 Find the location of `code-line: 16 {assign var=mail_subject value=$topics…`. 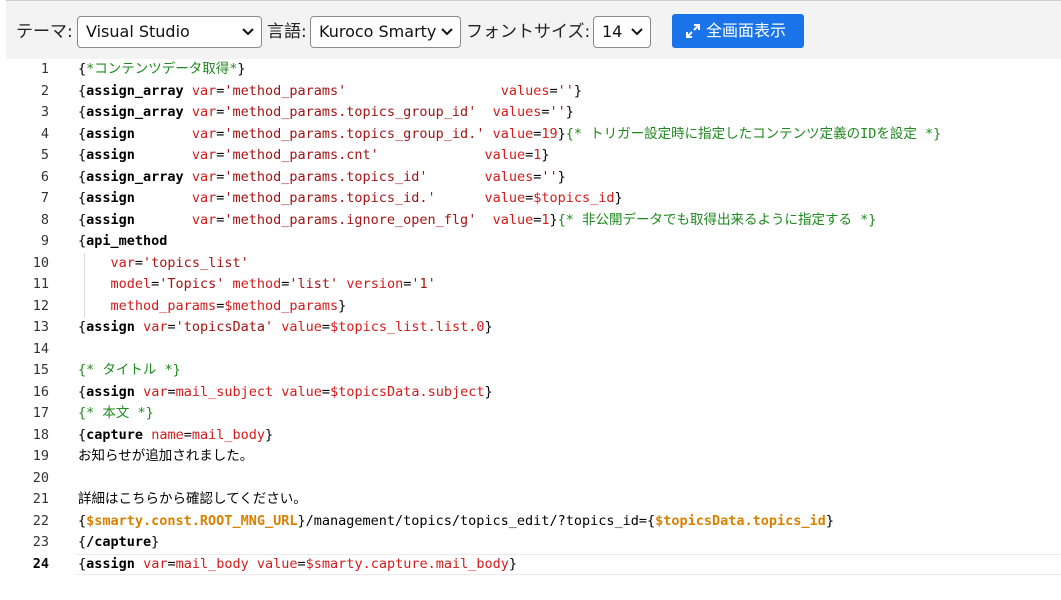

code-line: 16 {assign var=mail_subject value=$topics… is located at coordinates (533, 393).